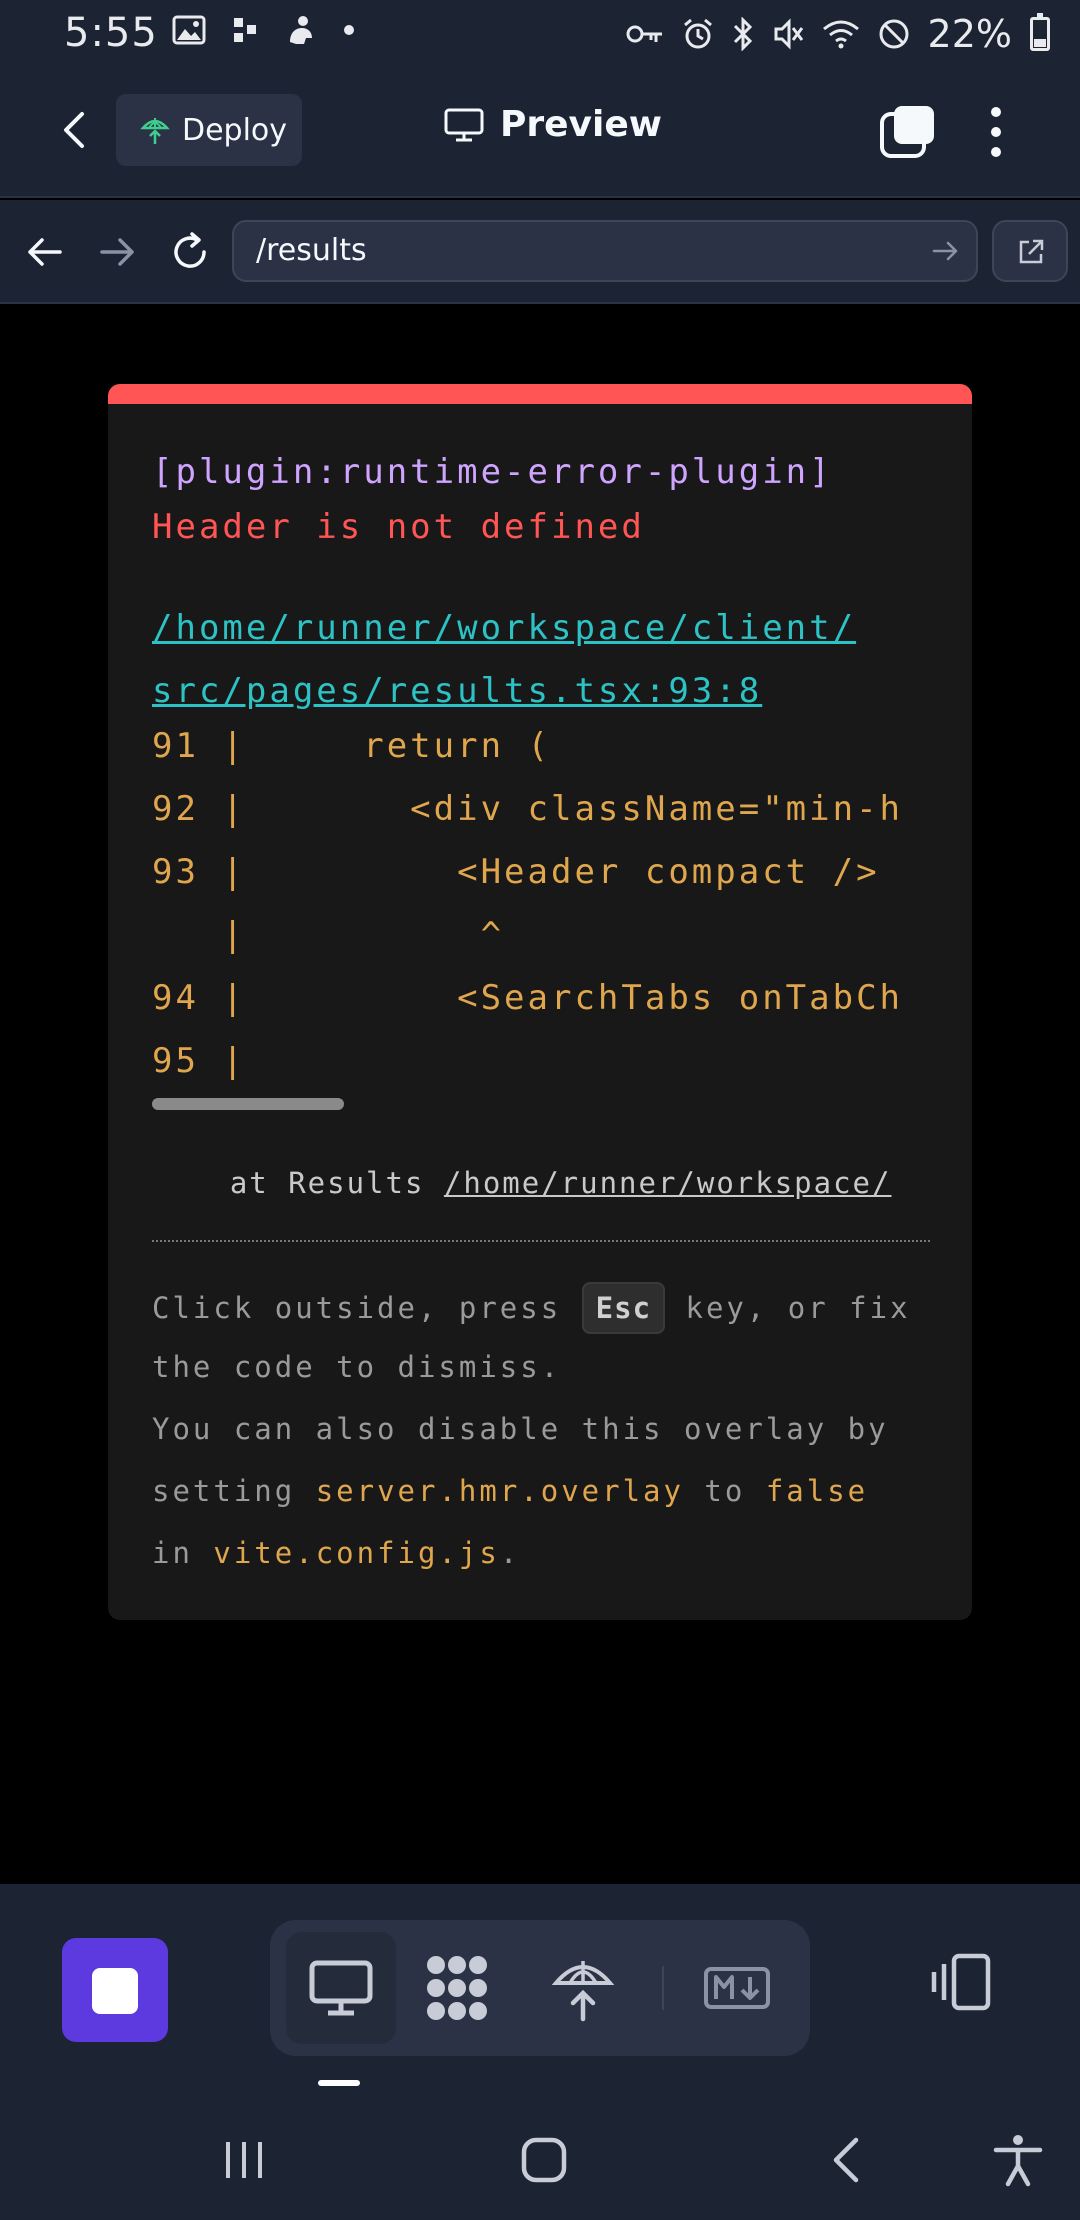 This screenshot has height=2220, width=1080. Describe the element at coordinates (492, 472) in the screenshot. I see `error-plugin: [plugin:runtime-error-plugin]` at that location.